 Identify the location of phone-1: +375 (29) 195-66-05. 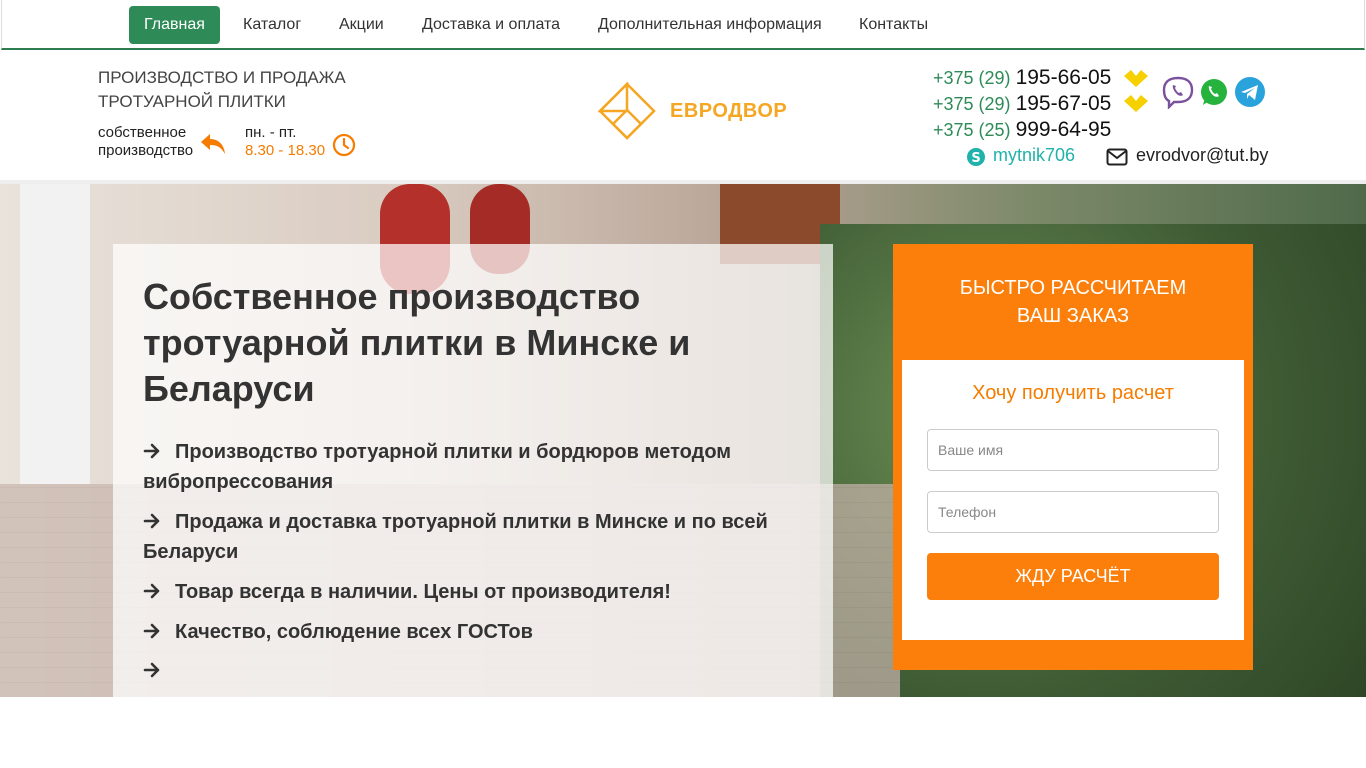
(1022, 78).